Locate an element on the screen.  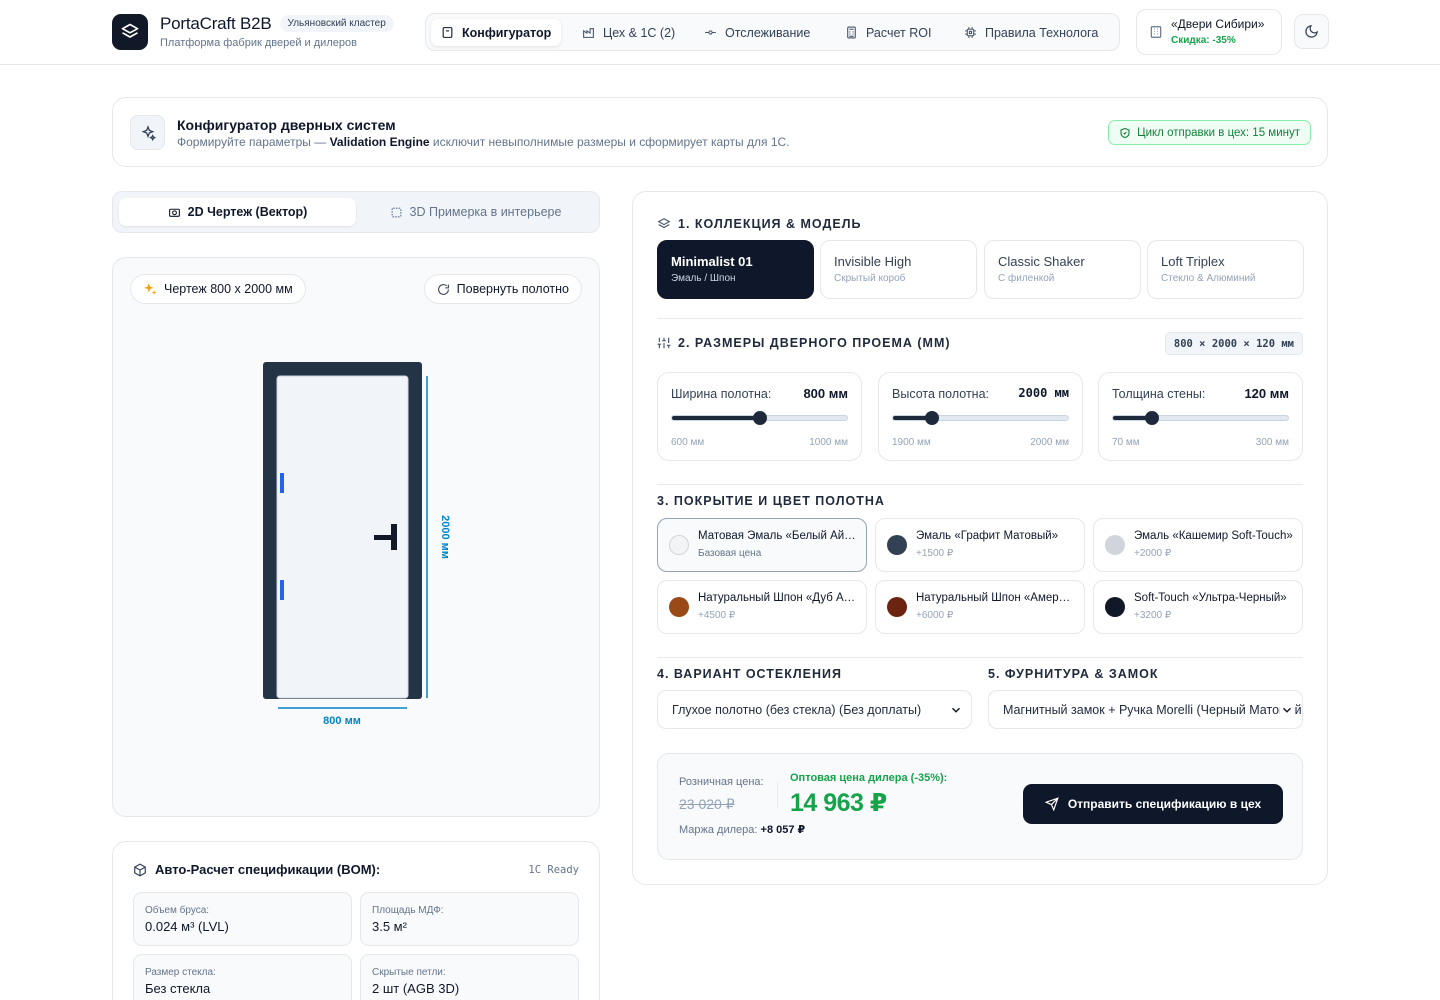
dispatch-cycle-badge: Цикл отправки в цех: 15 минут is located at coordinates (1209, 132).